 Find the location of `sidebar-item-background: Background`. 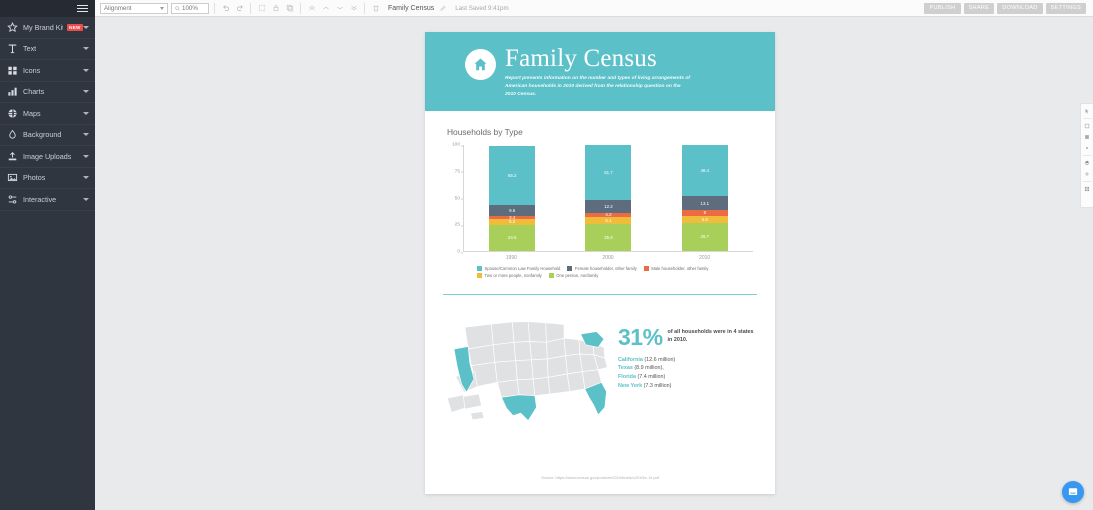

sidebar-item-background: Background is located at coordinates (47, 135).